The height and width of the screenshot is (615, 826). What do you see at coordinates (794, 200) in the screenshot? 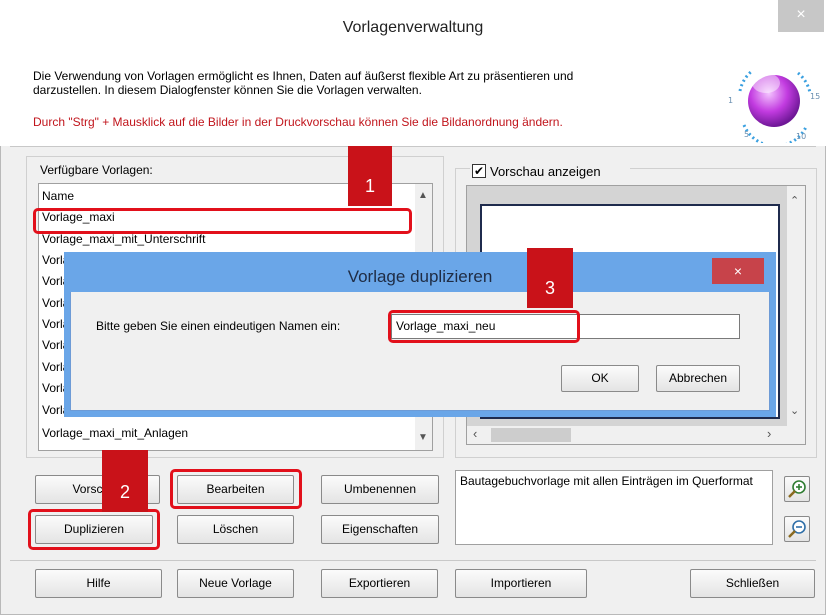
I see `scroll-up-icon: ⌃` at bounding box center [794, 200].